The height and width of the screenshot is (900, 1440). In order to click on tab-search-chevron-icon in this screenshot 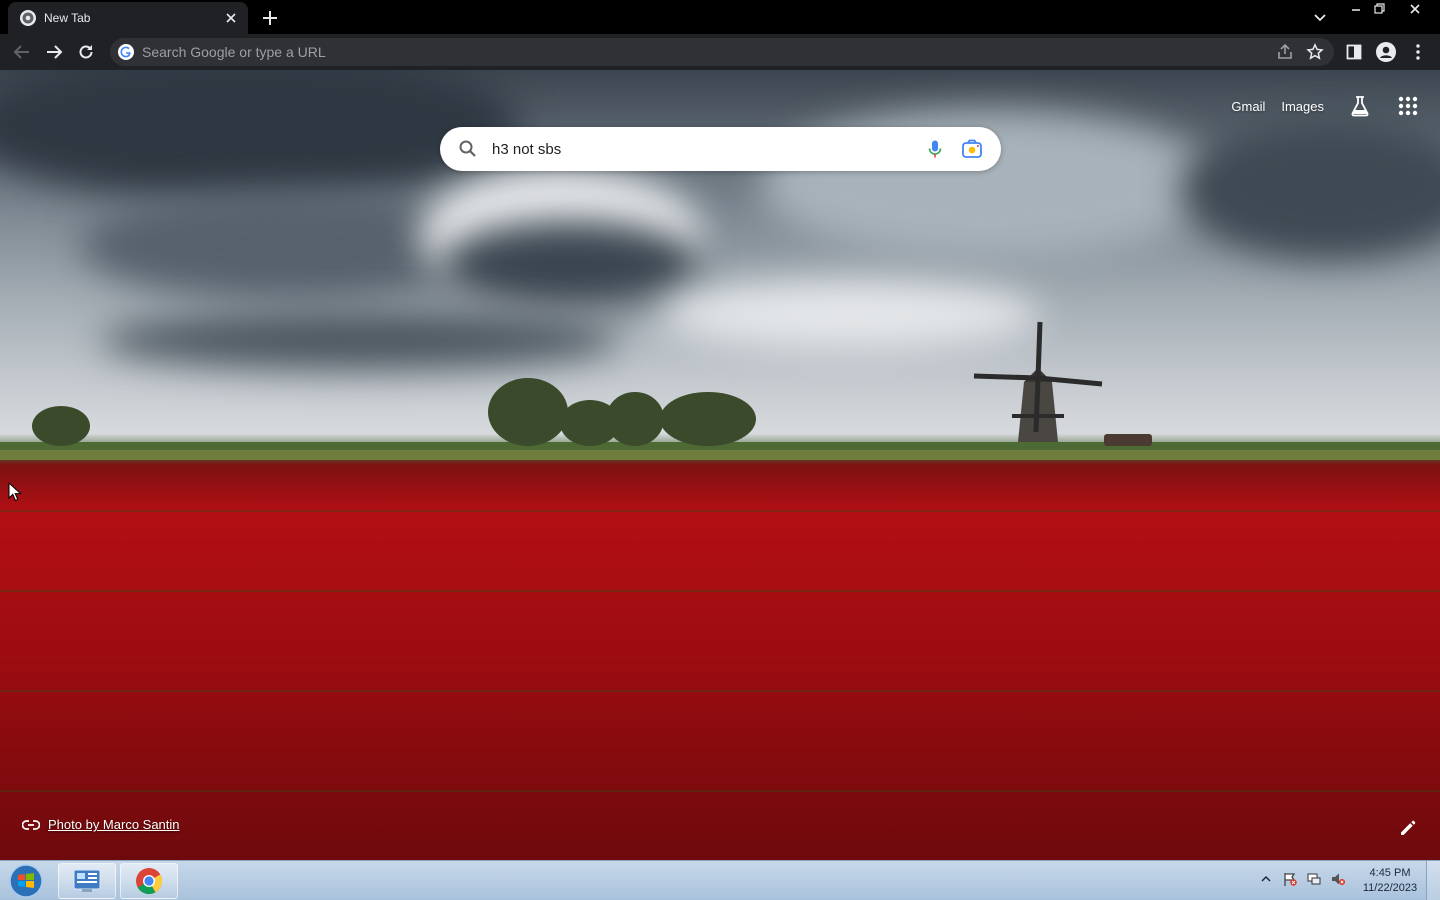, I will do `click(1320, 17)`.